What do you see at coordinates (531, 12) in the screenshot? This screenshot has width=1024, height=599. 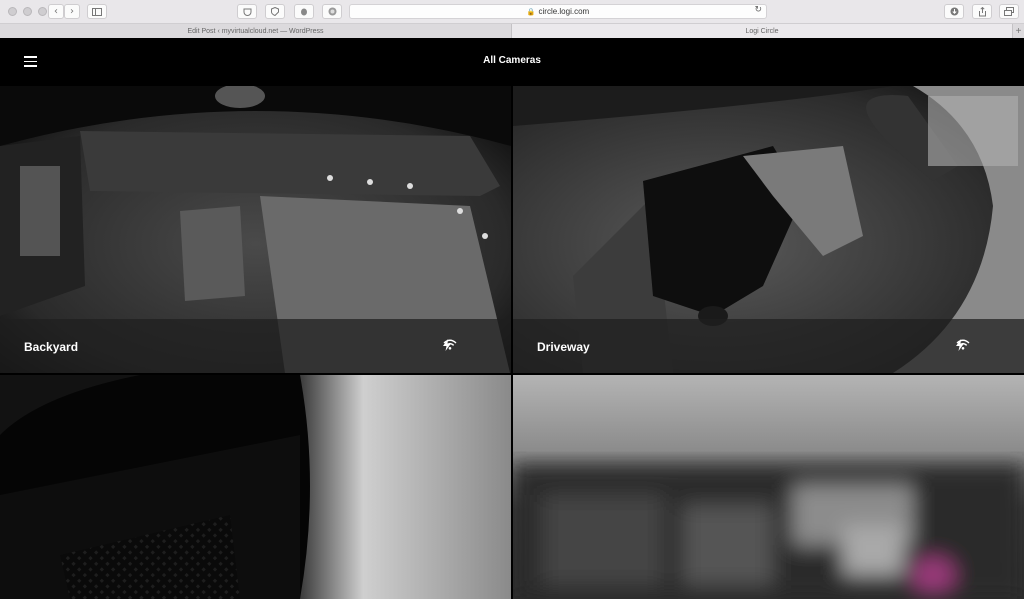 I see `lock-icon: 🔒` at bounding box center [531, 12].